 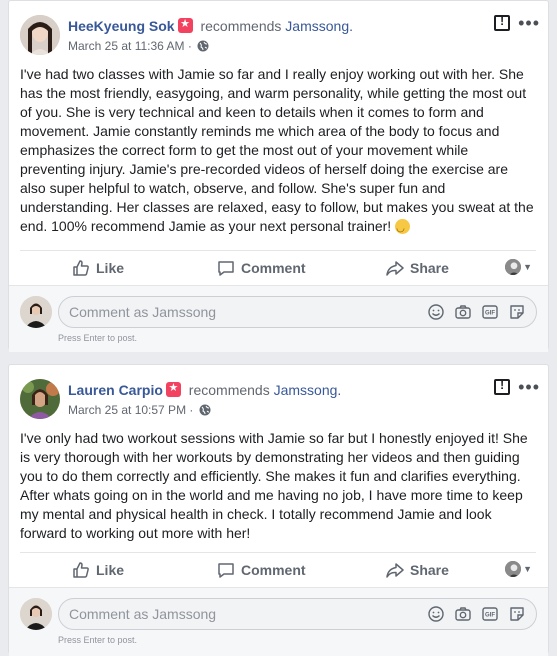 What do you see at coordinates (121, 26) in the screenshot?
I see `author-name: HeeKyeung Sok` at bounding box center [121, 26].